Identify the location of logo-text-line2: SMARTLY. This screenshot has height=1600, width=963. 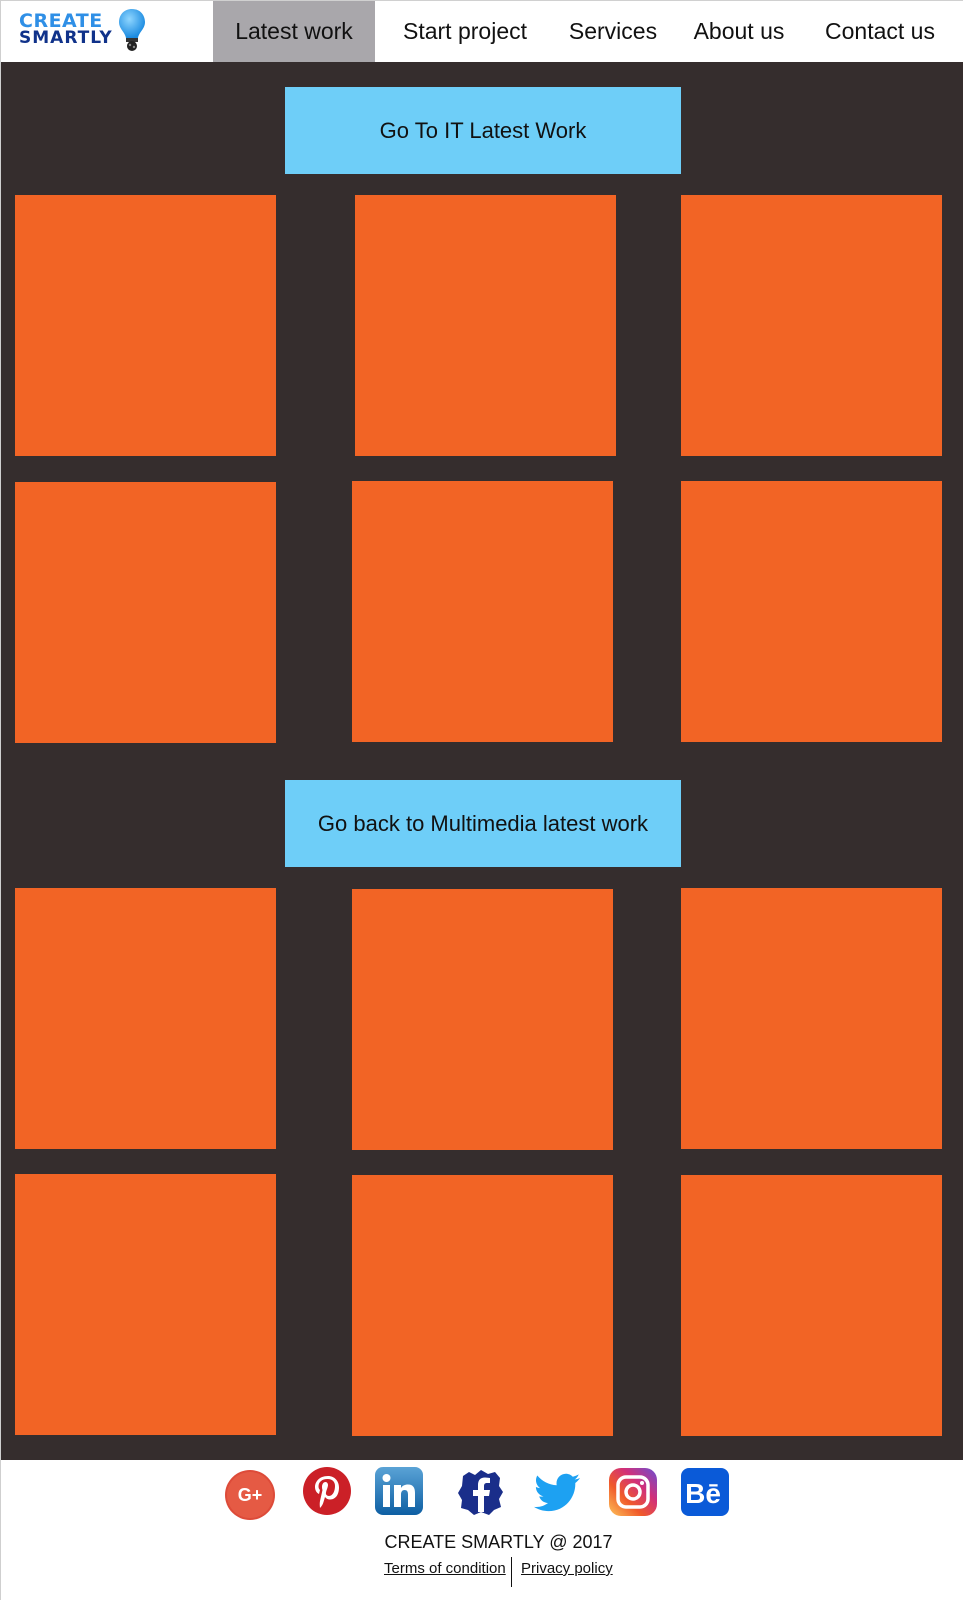
(66, 38).